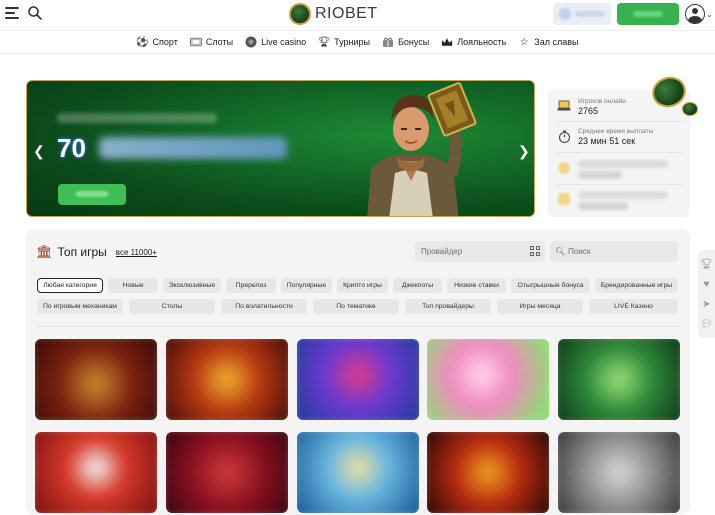 The image size is (715, 515). I want to click on section-title: Топ игры, so click(82, 252).